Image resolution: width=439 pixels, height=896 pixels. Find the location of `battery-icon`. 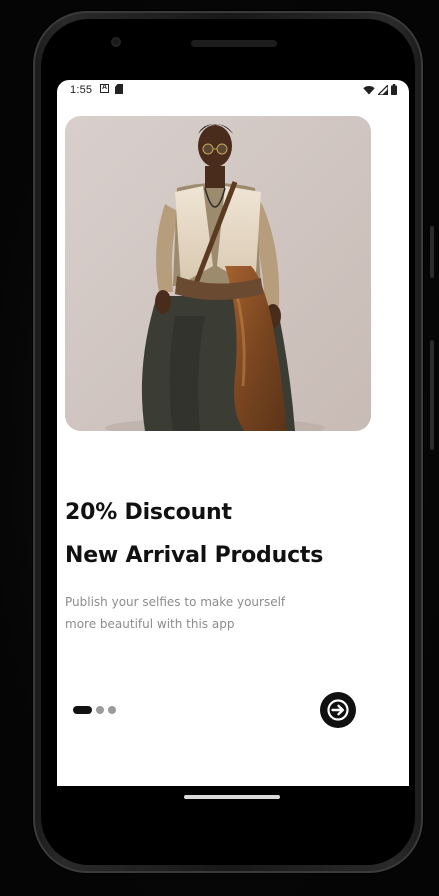

battery-icon is located at coordinates (394, 89).